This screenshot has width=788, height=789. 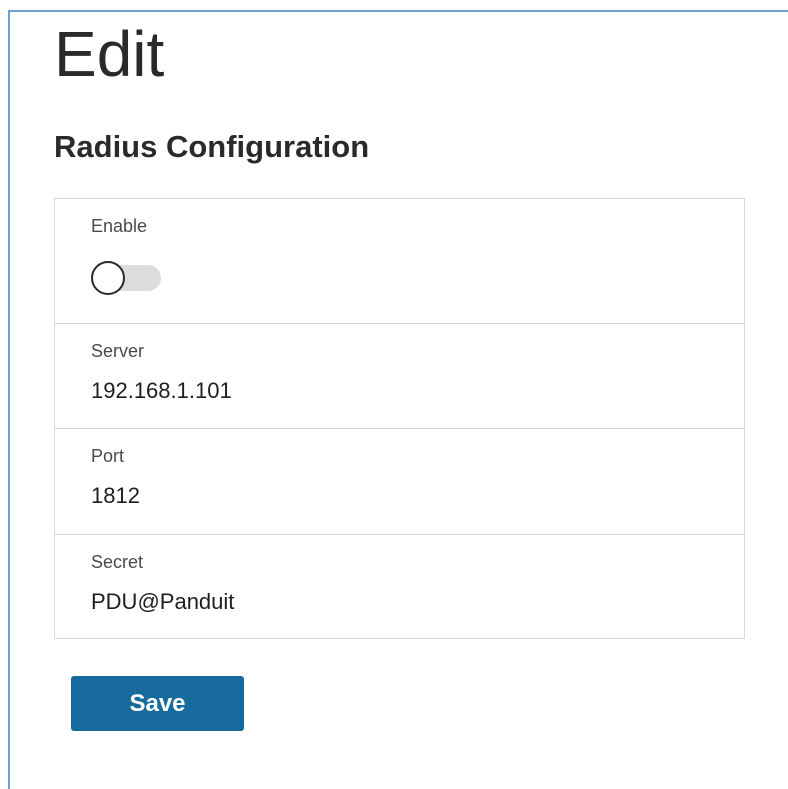 I want to click on secret-row: Secret PDU@Panduit, so click(x=399, y=587).